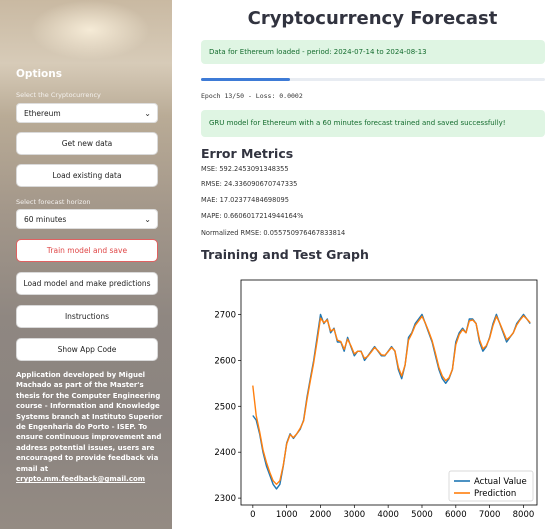 Image resolution: width=550 pixels, height=529 pixels. Describe the element at coordinates (39, 74) in the screenshot. I see `sidebar-title: Options` at that location.